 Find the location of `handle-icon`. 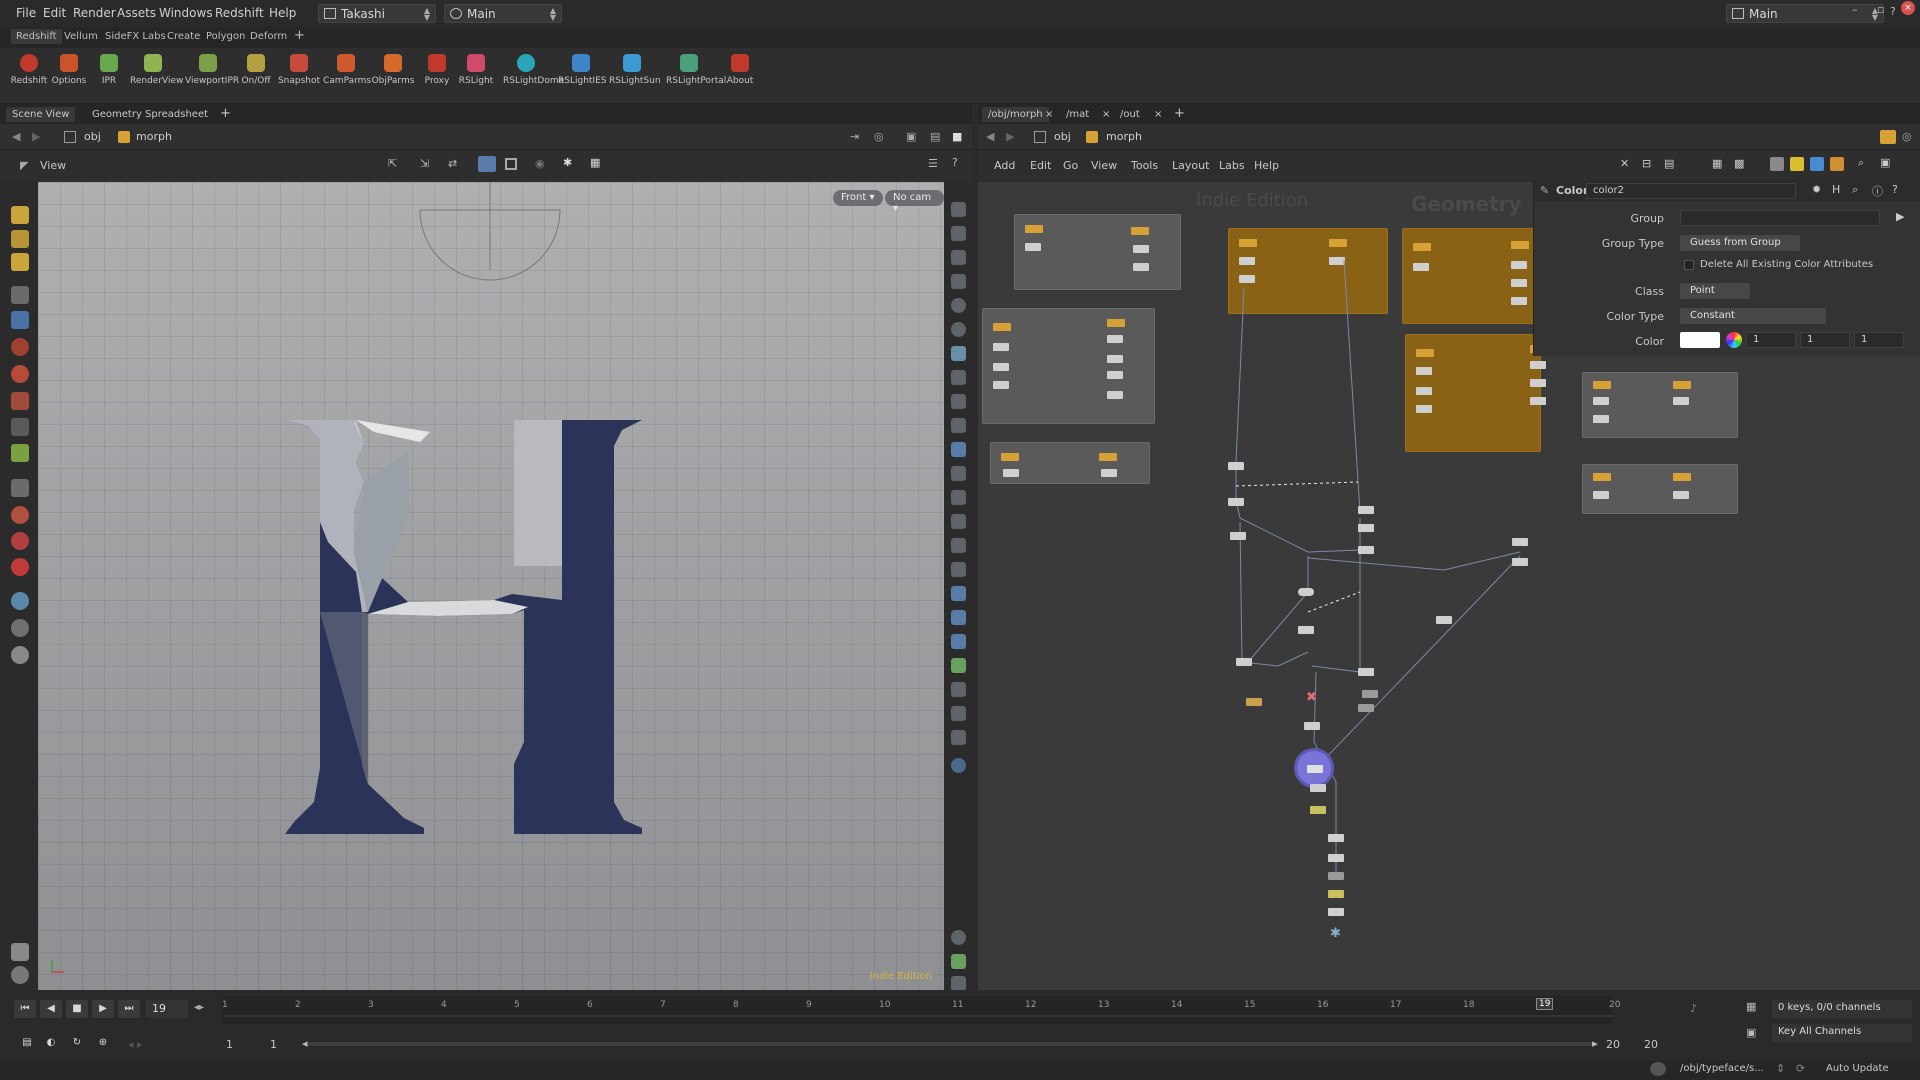

handle-icon is located at coordinates (20, 347).